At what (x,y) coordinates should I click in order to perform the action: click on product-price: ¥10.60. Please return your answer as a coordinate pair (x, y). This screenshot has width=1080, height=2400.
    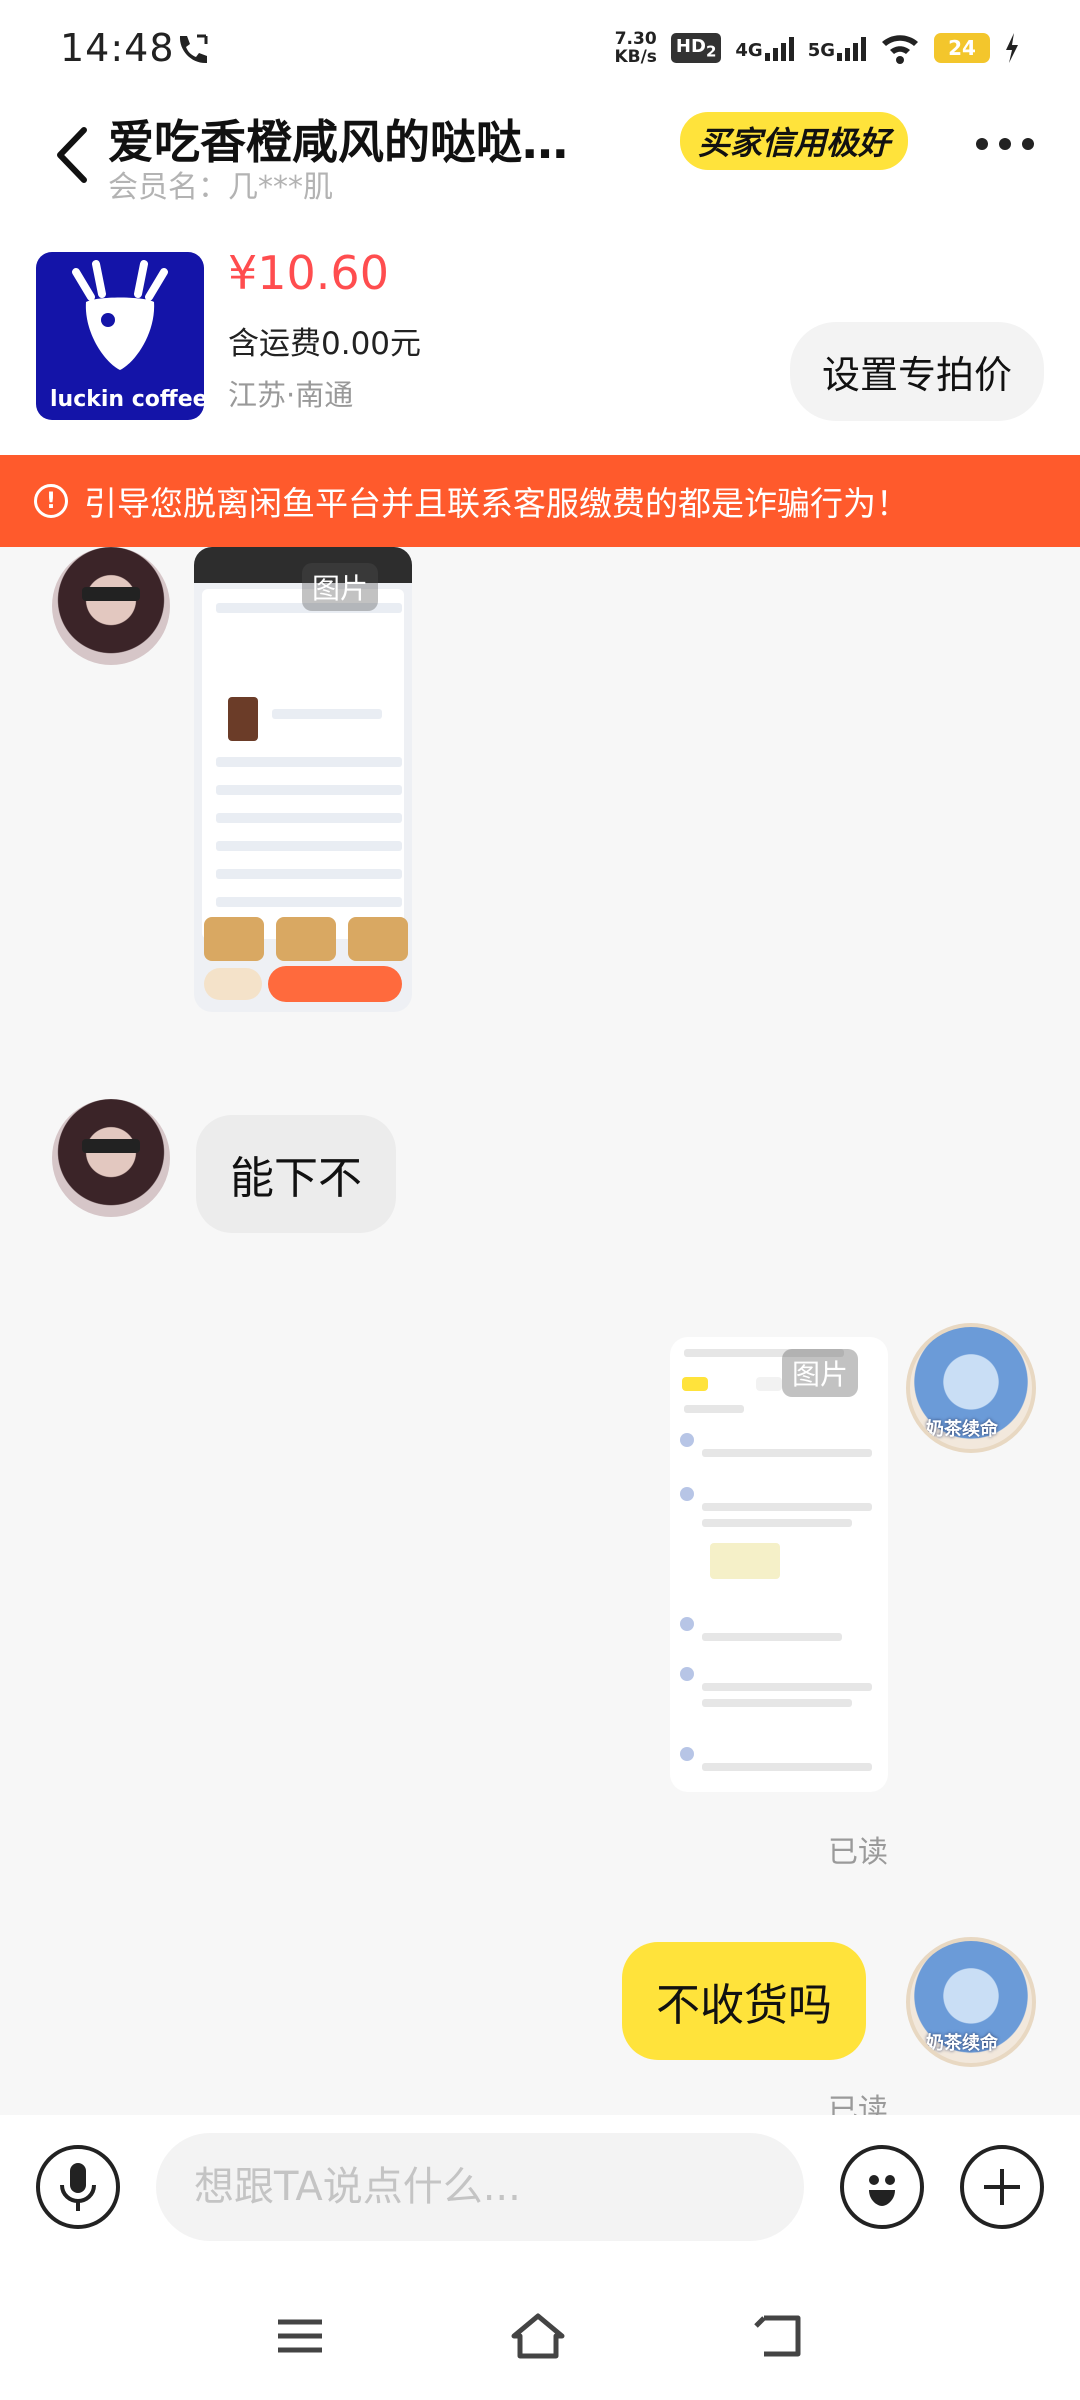
    Looking at the image, I should click on (308, 273).